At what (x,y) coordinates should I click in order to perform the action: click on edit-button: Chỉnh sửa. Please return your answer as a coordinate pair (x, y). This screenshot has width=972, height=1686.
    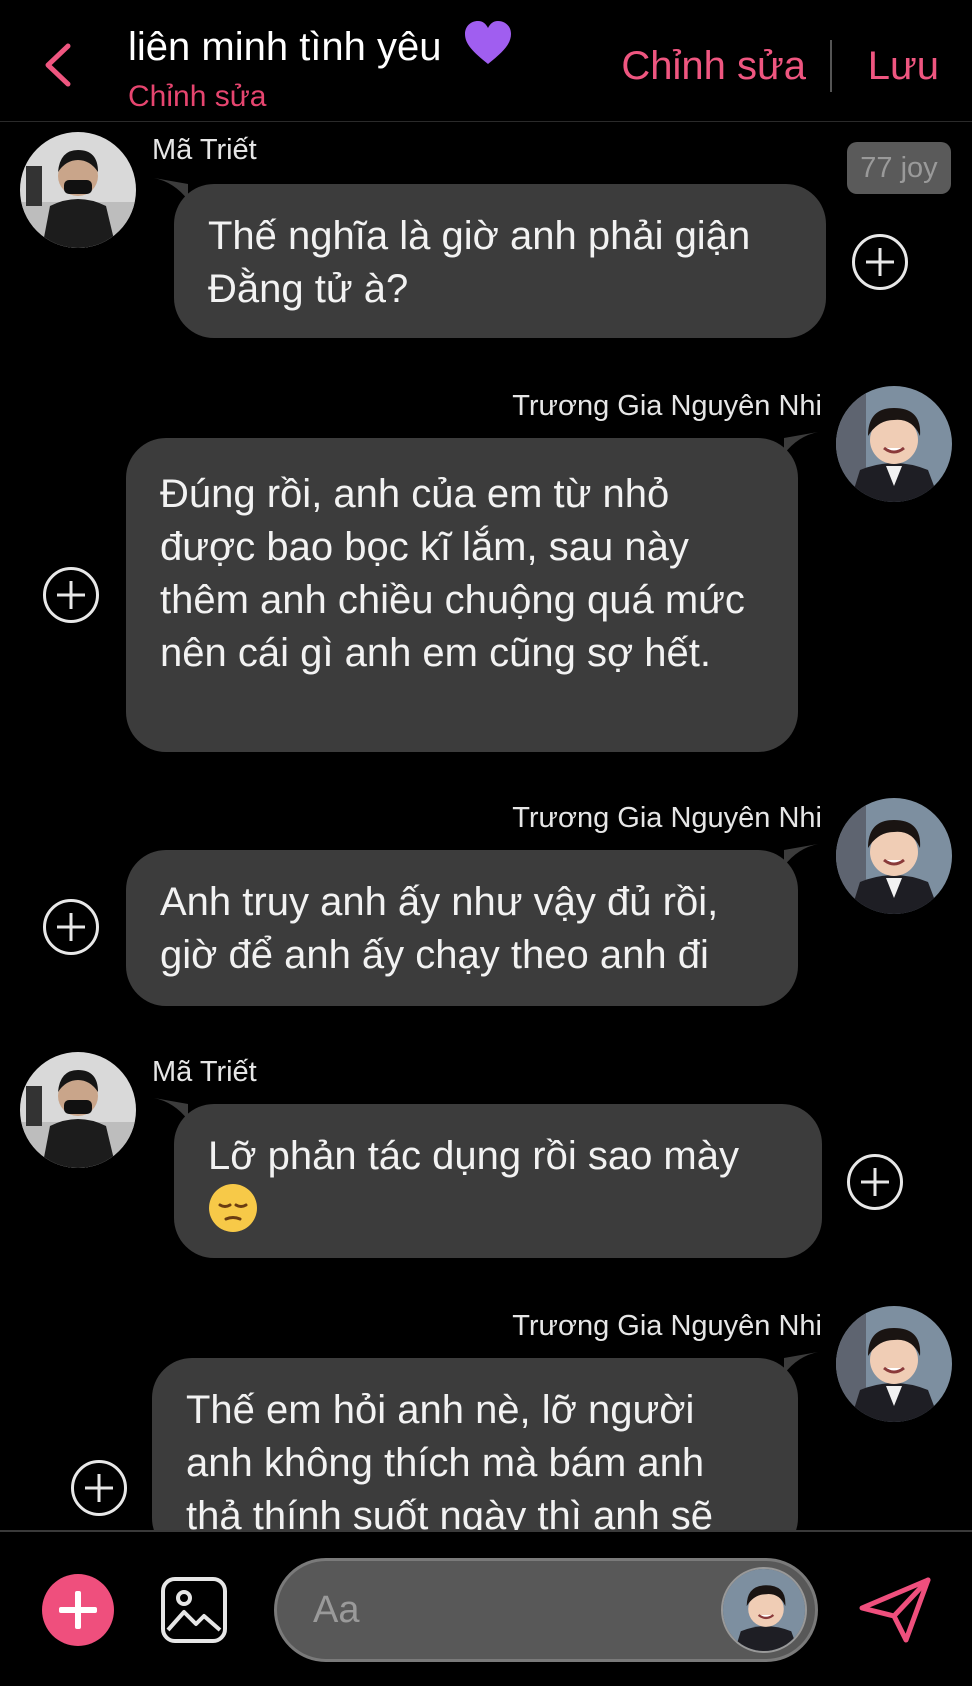
    Looking at the image, I should click on (713, 66).